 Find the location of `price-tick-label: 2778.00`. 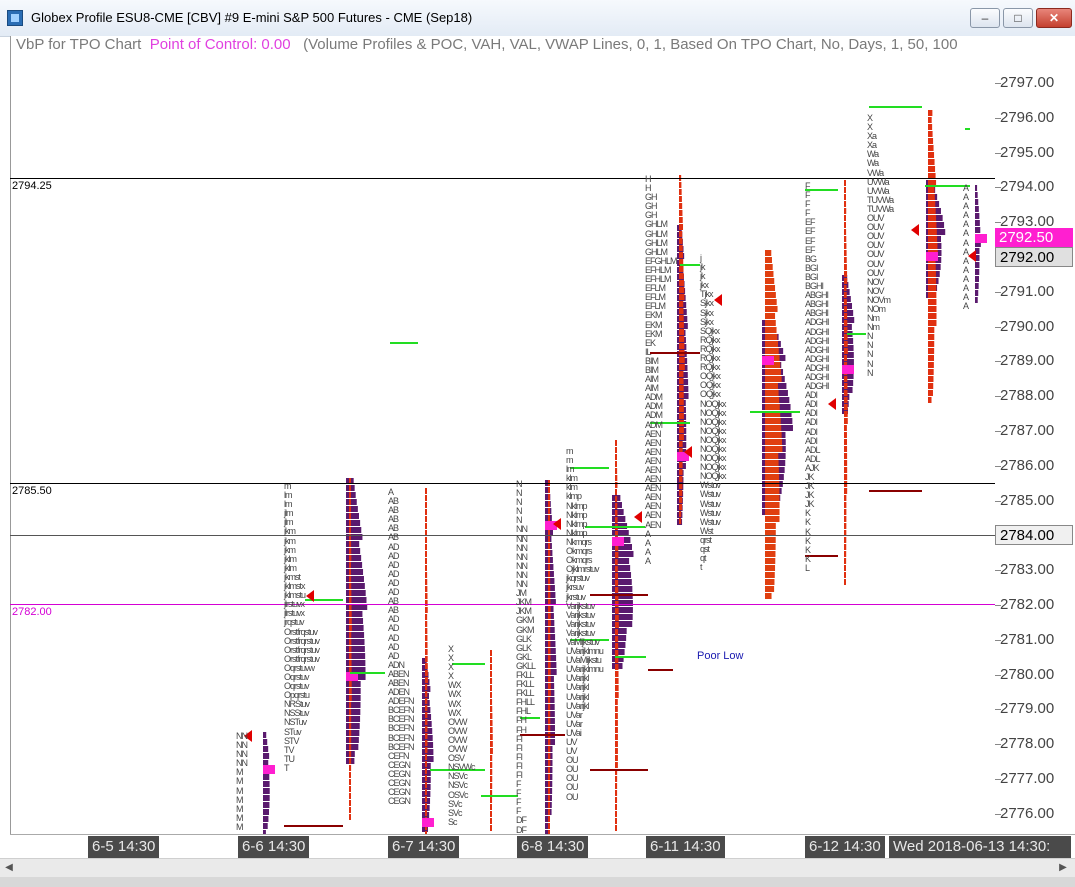

price-tick-label: 2778.00 is located at coordinates (1027, 744).